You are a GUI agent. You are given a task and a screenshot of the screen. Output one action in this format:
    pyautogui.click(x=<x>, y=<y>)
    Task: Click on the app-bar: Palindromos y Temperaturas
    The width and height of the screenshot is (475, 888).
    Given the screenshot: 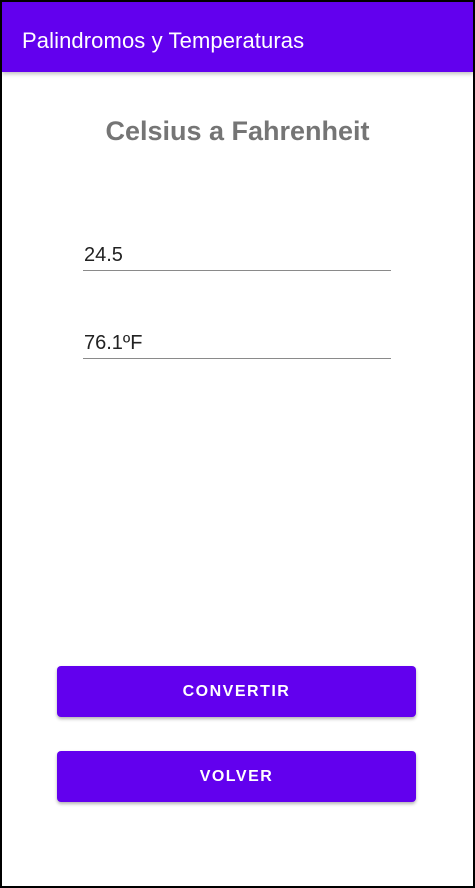 What is the action you would take?
    pyautogui.click(x=237, y=37)
    